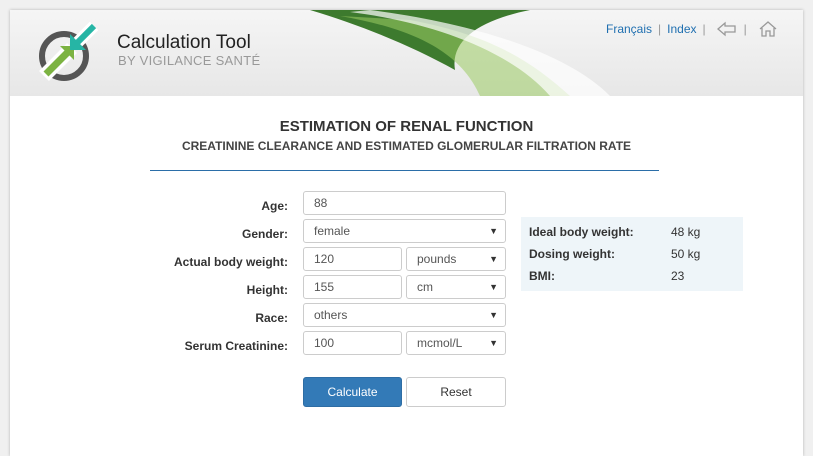  What do you see at coordinates (406, 126) in the screenshot?
I see `page-title: ESTIMATION OF RENAL FUNCTION` at bounding box center [406, 126].